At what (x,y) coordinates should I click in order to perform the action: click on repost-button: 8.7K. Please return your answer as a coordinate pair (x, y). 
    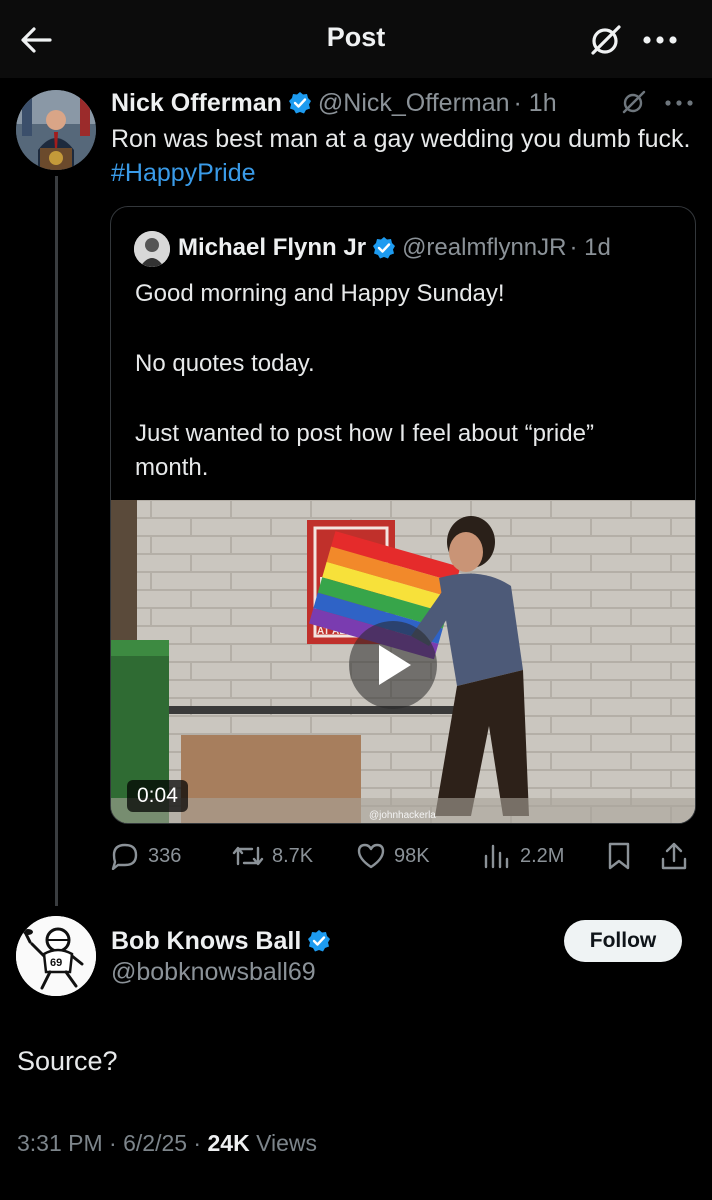
    Looking at the image, I should click on (272, 856).